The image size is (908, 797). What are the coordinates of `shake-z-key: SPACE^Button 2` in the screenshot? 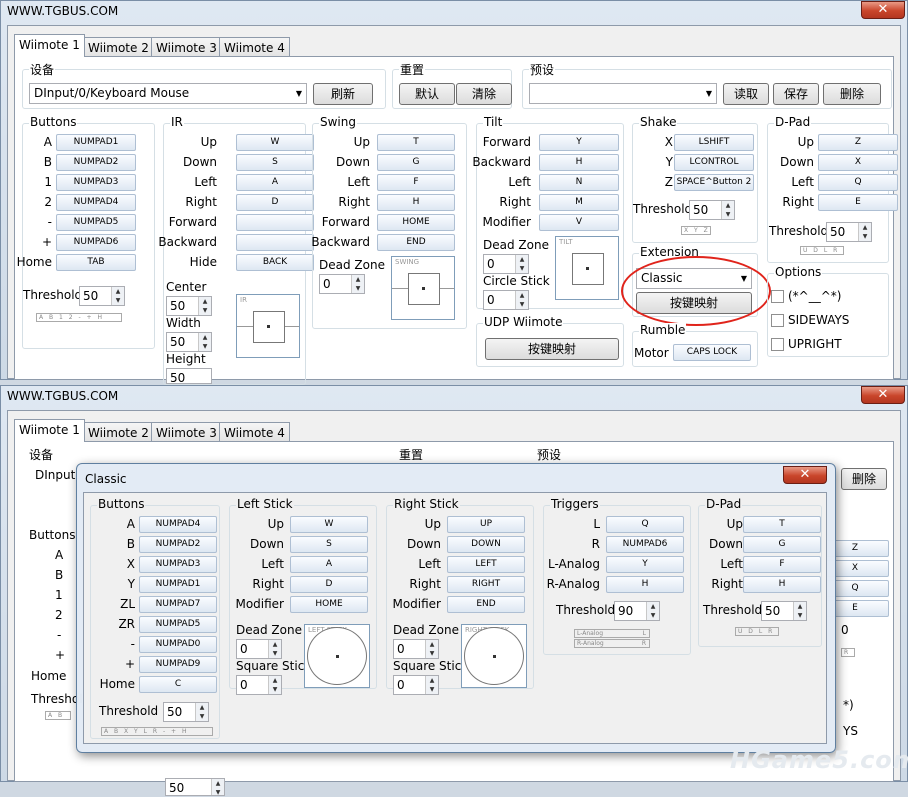 It's located at (714, 182).